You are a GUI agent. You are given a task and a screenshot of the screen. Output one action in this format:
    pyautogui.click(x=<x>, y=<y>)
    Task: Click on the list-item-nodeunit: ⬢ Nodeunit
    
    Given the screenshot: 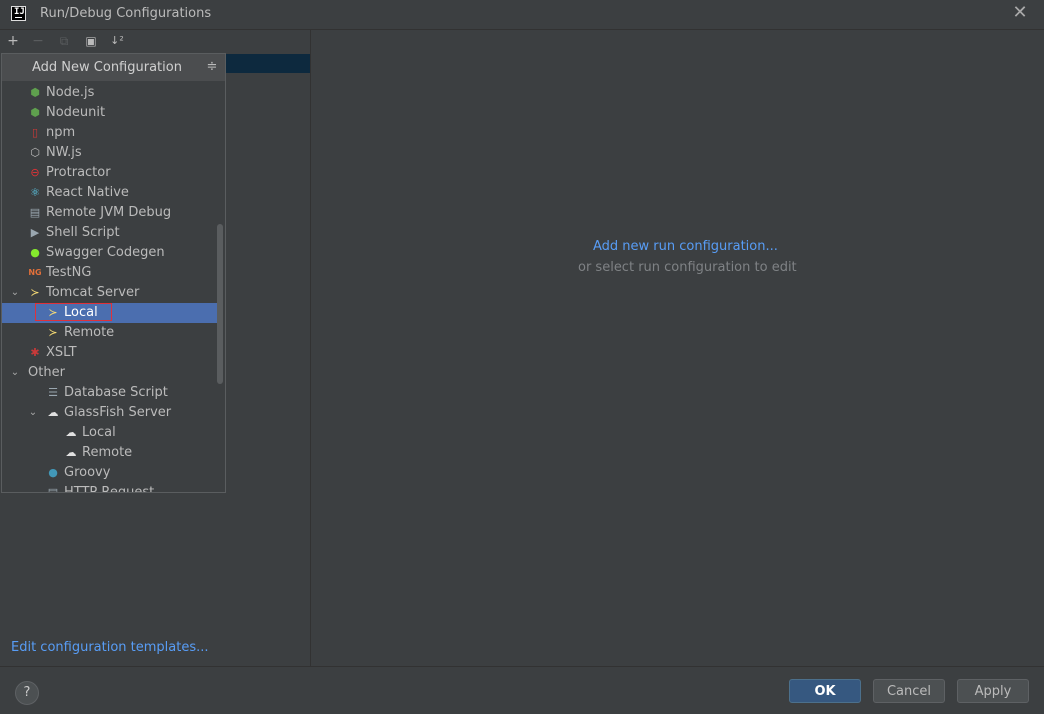 What is the action you would take?
    pyautogui.click(x=109, y=113)
    